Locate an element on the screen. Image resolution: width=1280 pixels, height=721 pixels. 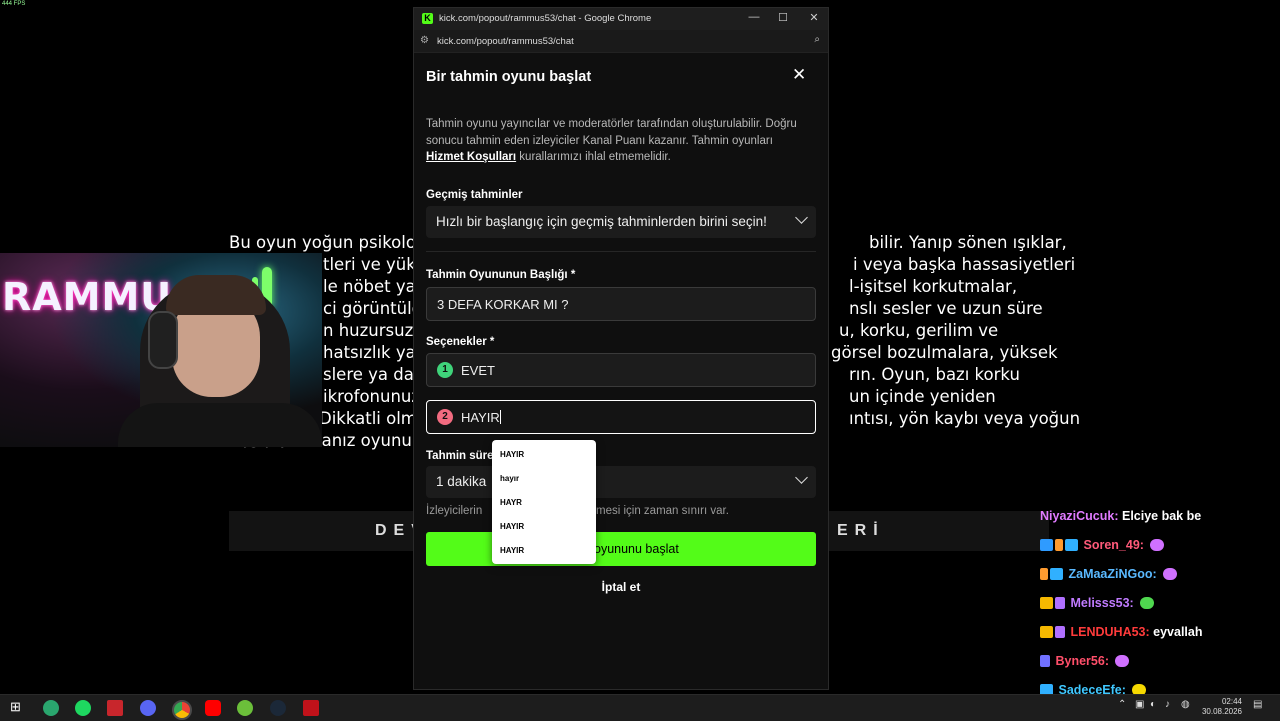
steam-icon is located at coordinates (278, 708).